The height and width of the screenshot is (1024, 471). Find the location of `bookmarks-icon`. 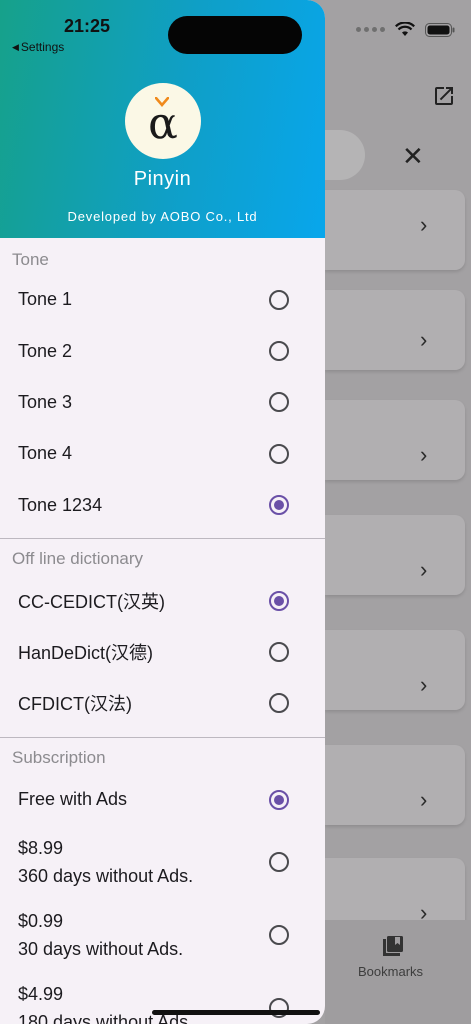

bookmarks-icon is located at coordinates (393, 948).